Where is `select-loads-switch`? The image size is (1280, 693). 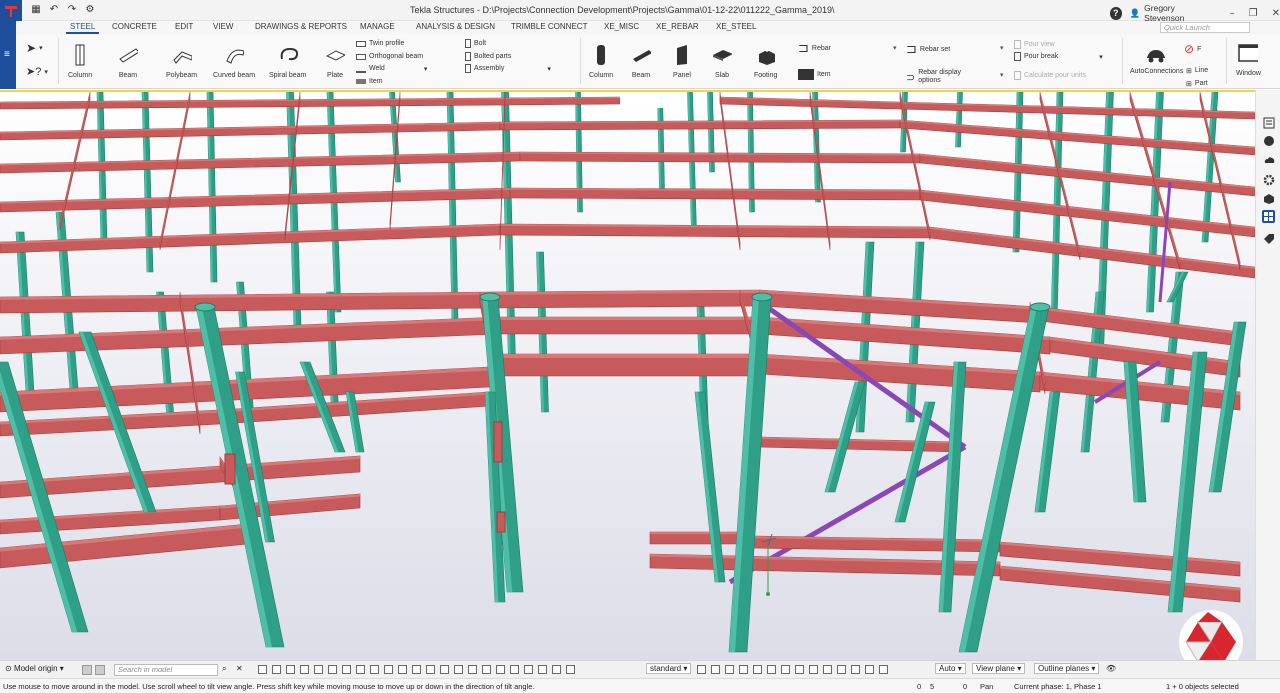
select-loads-switch is located at coordinates (472, 669).